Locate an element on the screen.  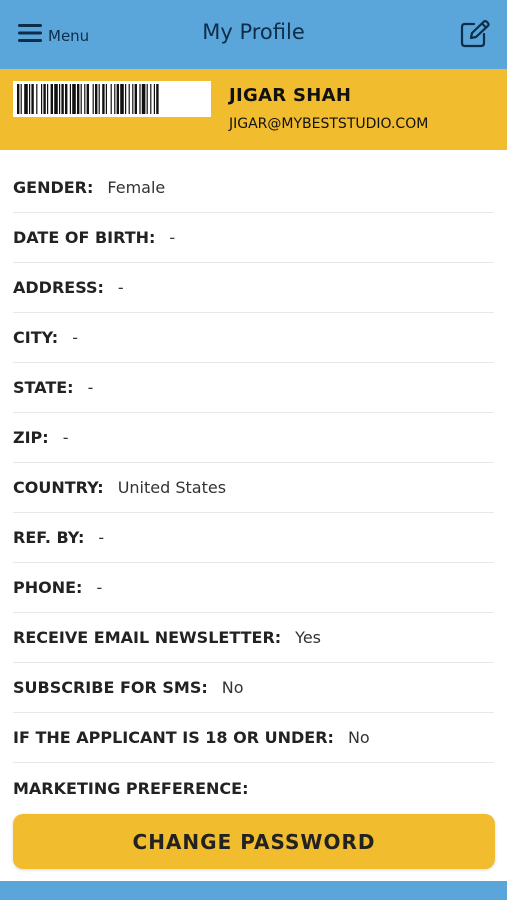
field-label: SUBSCRIBE FOR SMS: is located at coordinates (110, 687).